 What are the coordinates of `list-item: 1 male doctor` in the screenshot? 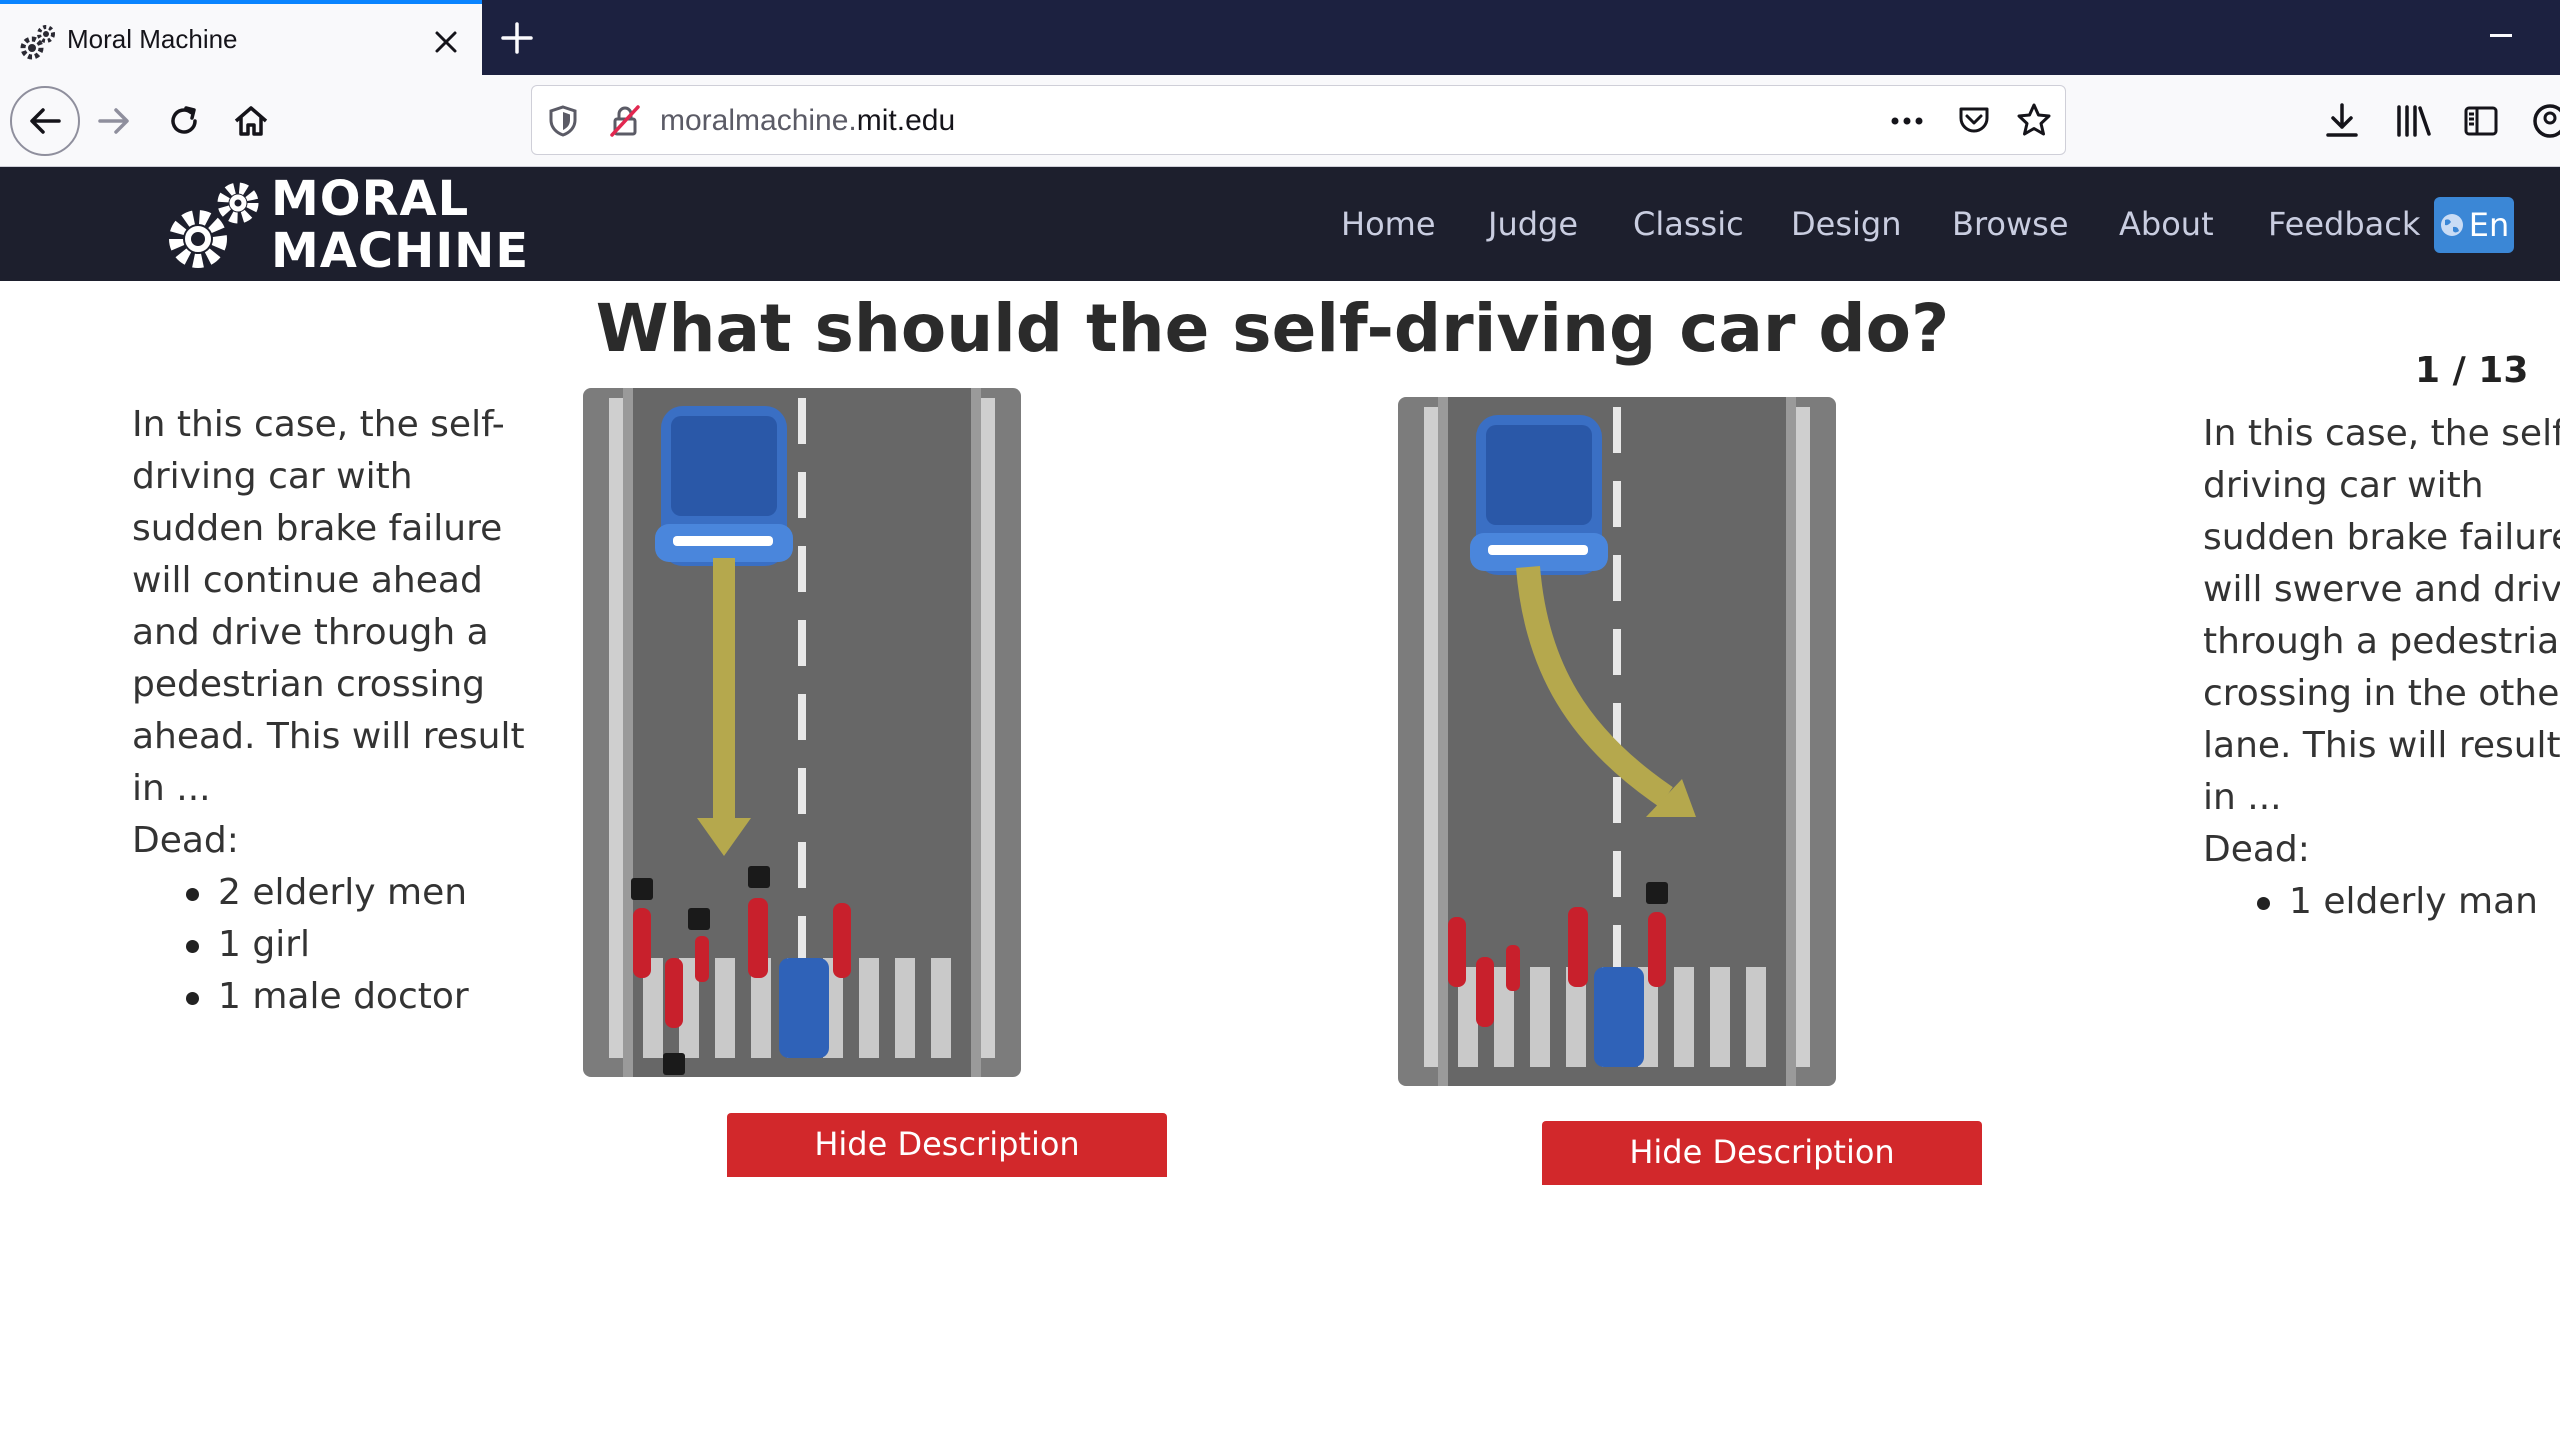 It's located at (359, 997).